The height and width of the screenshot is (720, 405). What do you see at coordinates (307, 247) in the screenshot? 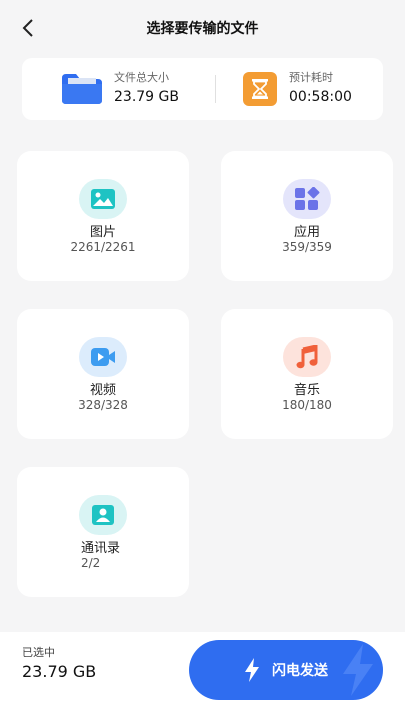
I see `category-count: 359/359` at bounding box center [307, 247].